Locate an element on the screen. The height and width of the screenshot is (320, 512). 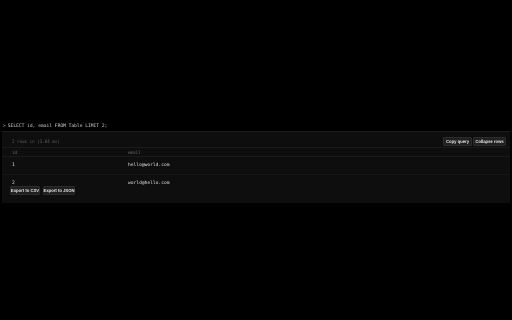
column-header-id: id is located at coordinates (14, 152).